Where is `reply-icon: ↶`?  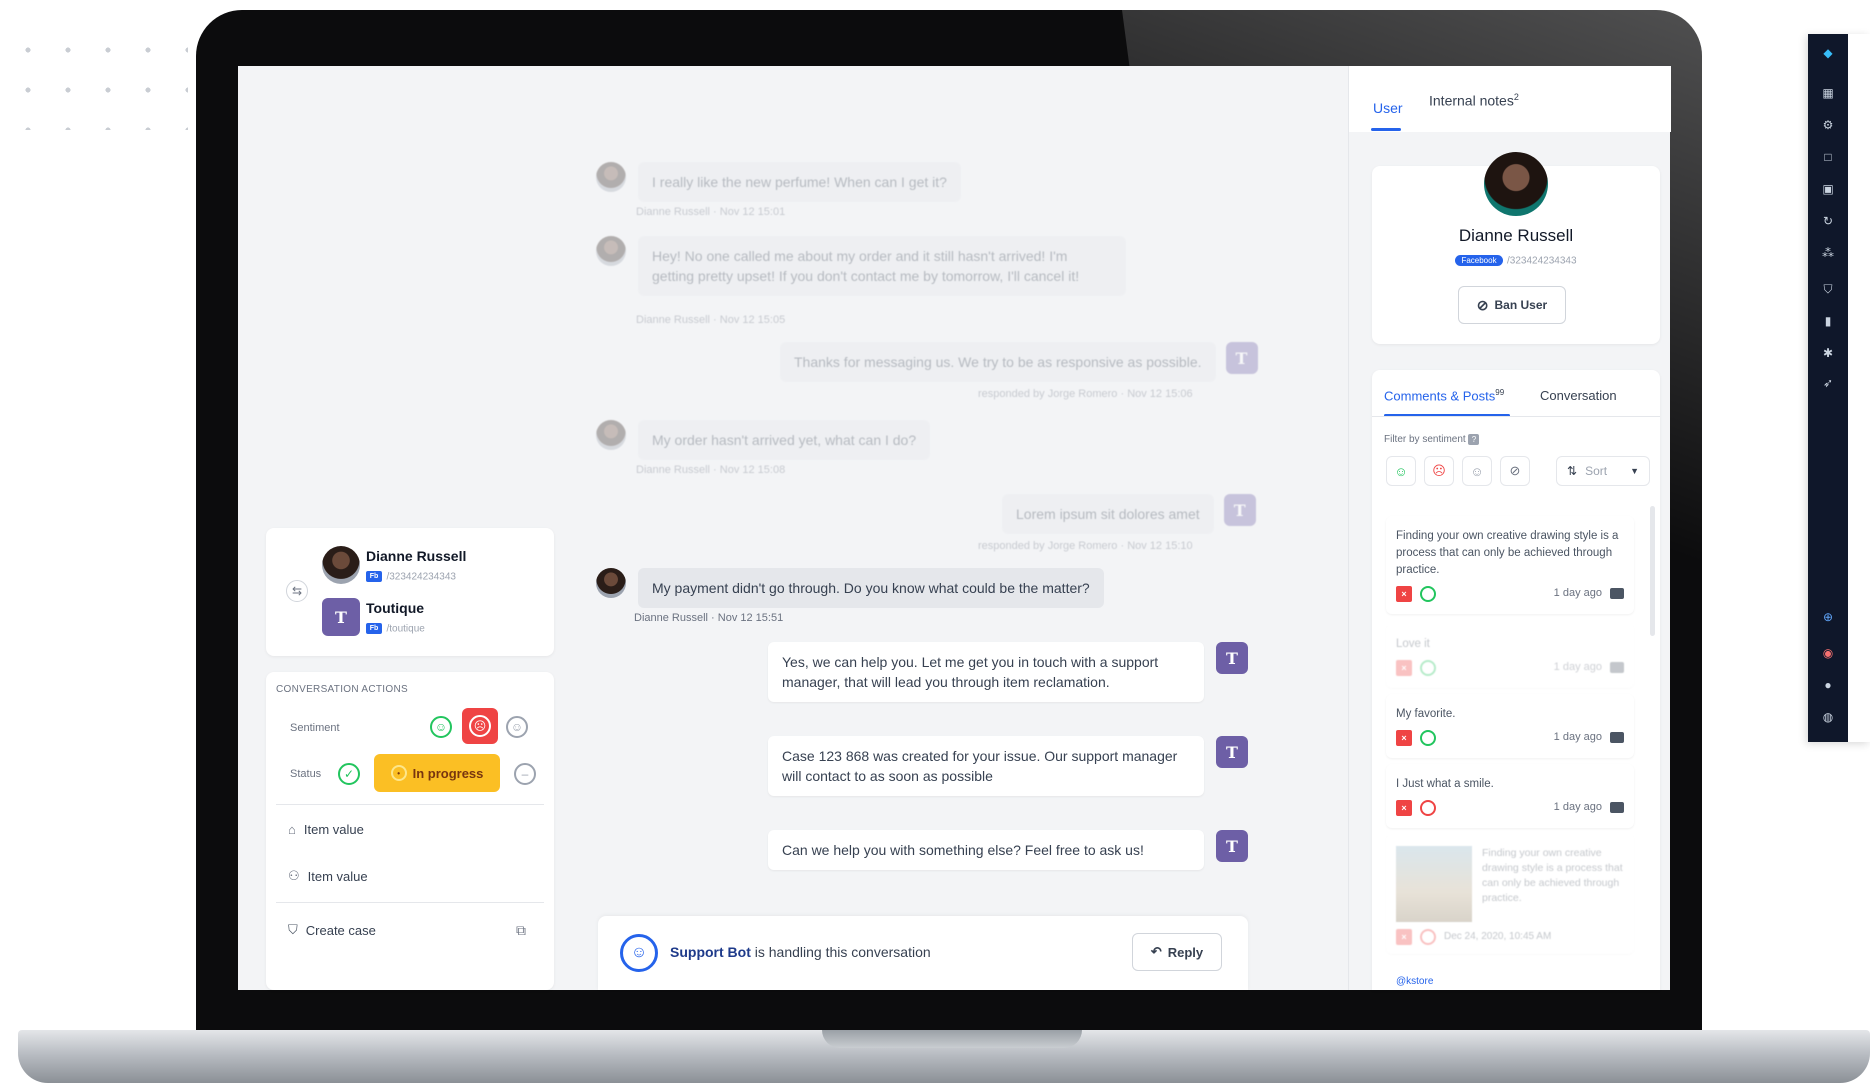
reply-icon: ↶ is located at coordinates (1156, 951).